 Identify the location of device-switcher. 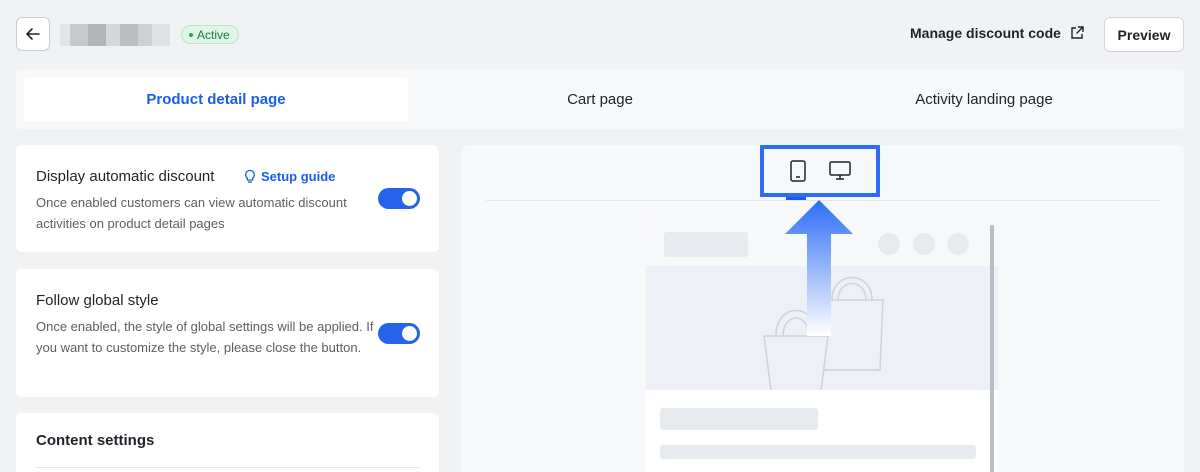
(820, 171).